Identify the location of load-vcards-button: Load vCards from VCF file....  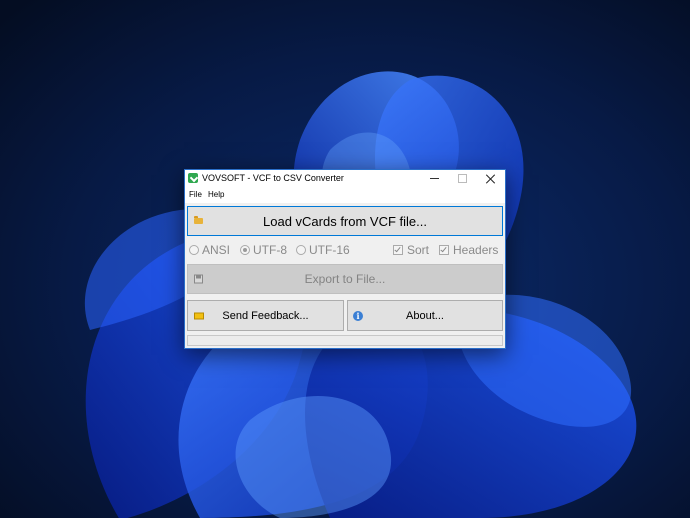
(345, 221).